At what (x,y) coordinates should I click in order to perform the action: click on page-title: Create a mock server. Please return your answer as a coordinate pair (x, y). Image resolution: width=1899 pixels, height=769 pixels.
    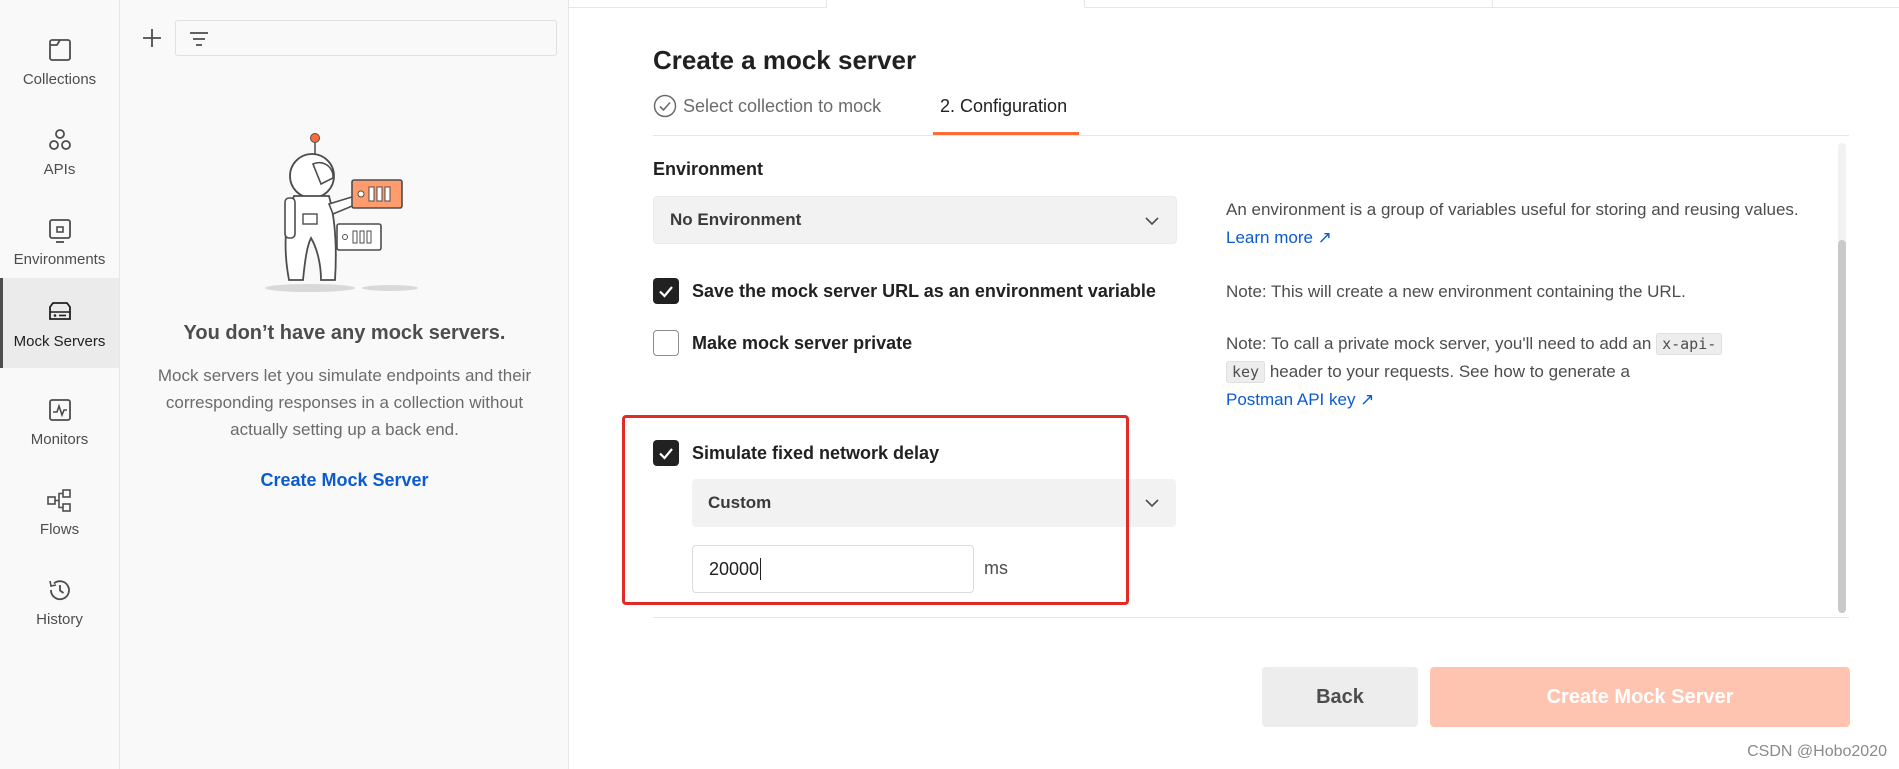
    Looking at the image, I should click on (785, 60).